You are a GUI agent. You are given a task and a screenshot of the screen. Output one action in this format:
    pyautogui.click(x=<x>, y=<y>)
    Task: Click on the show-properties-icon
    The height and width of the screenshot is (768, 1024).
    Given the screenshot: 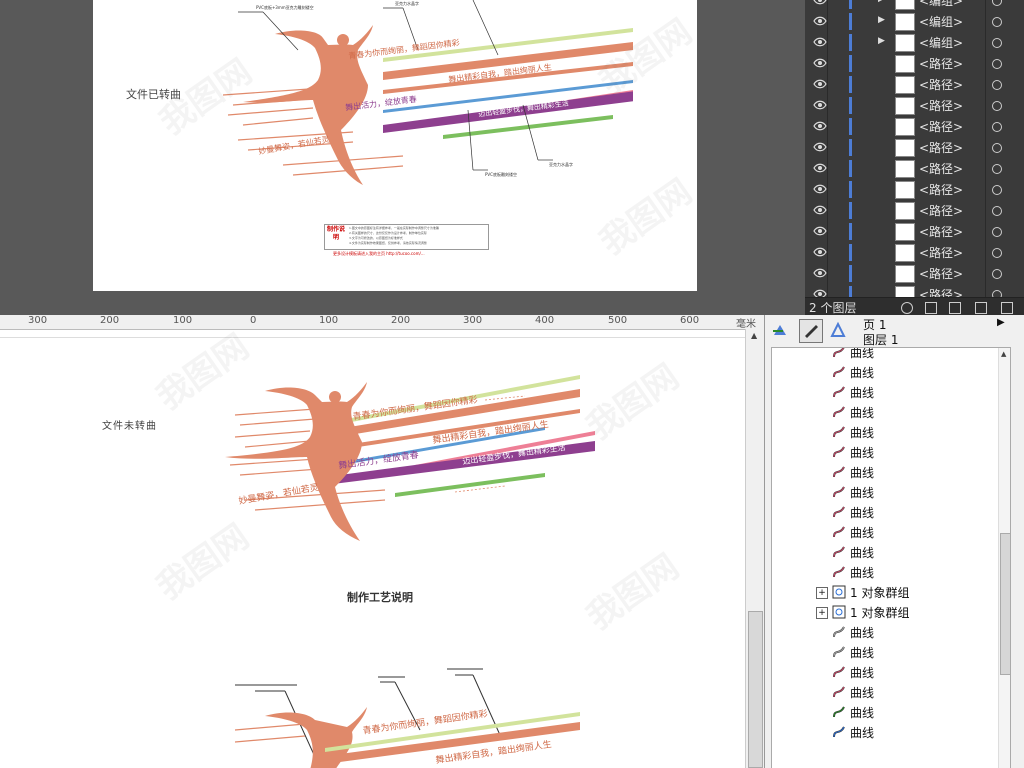 What is the action you would take?
    pyautogui.click(x=780, y=330)
    